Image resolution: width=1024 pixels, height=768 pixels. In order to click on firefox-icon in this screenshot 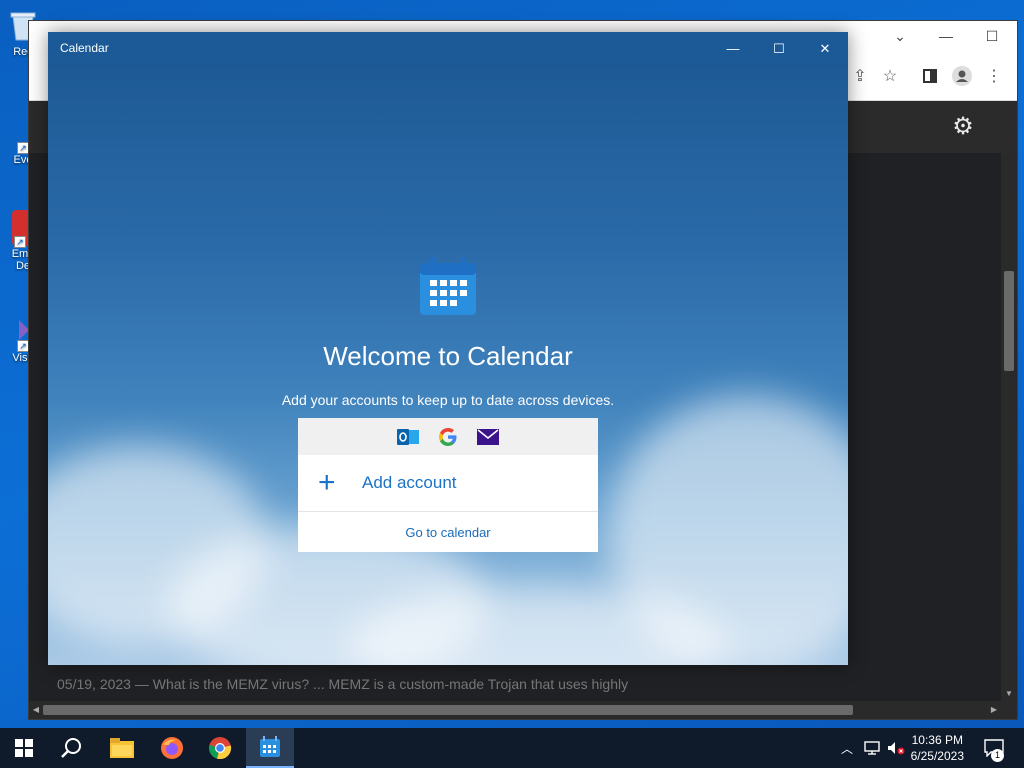, I will do `click(172, 748)`.